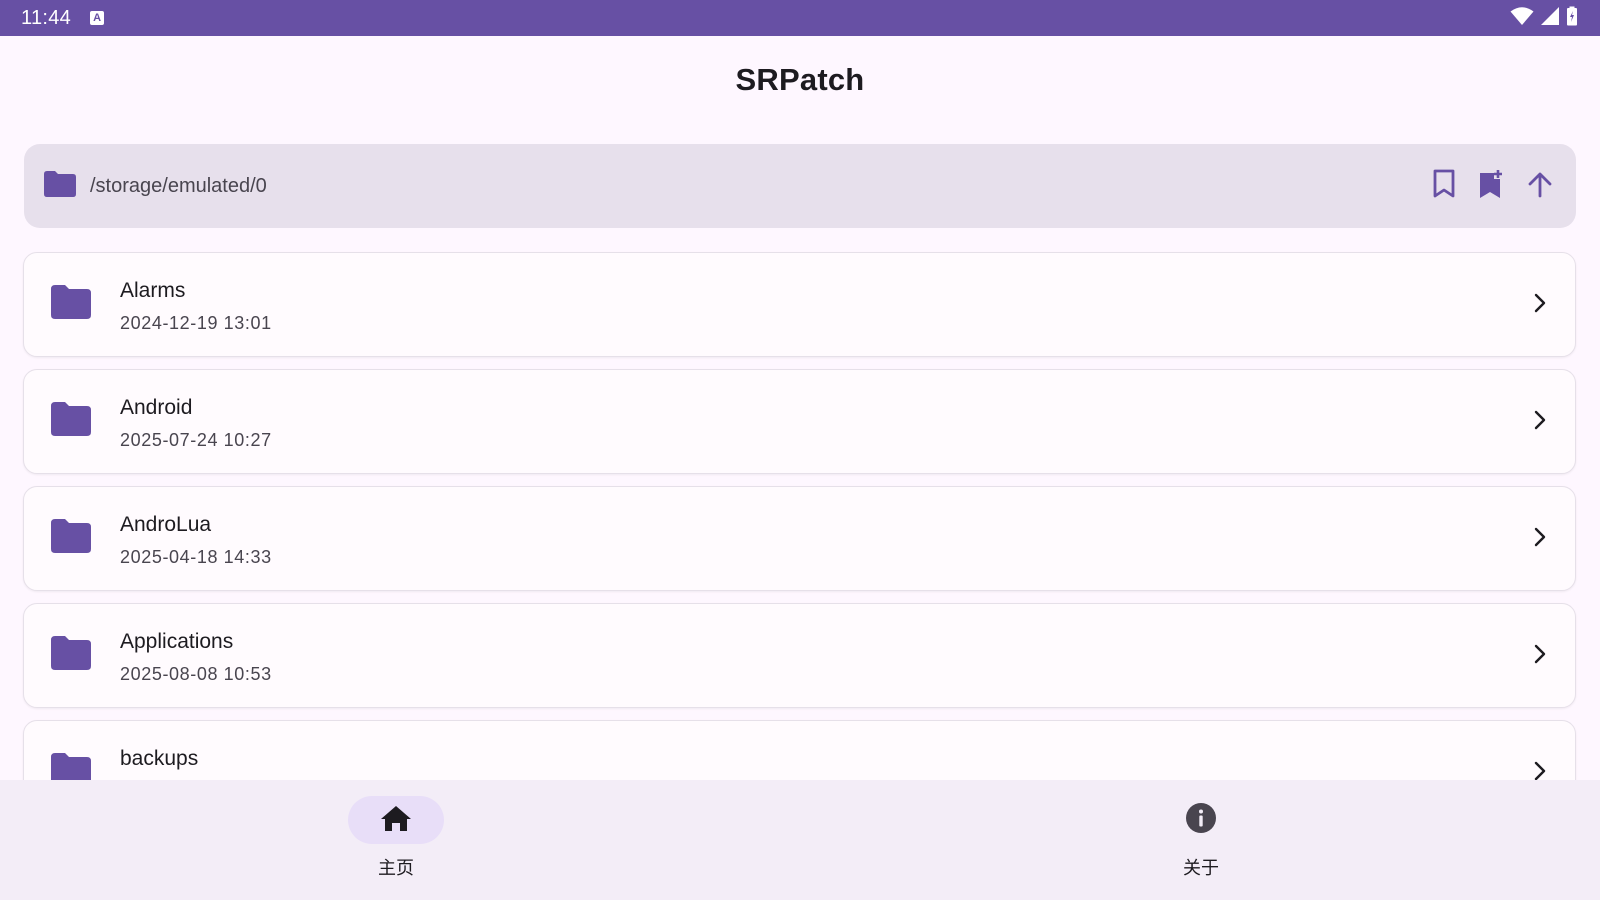 Image resolution: width=1600 pixels, height=900 pixels. I want to click on nav-indicator, so click(1201, 820).